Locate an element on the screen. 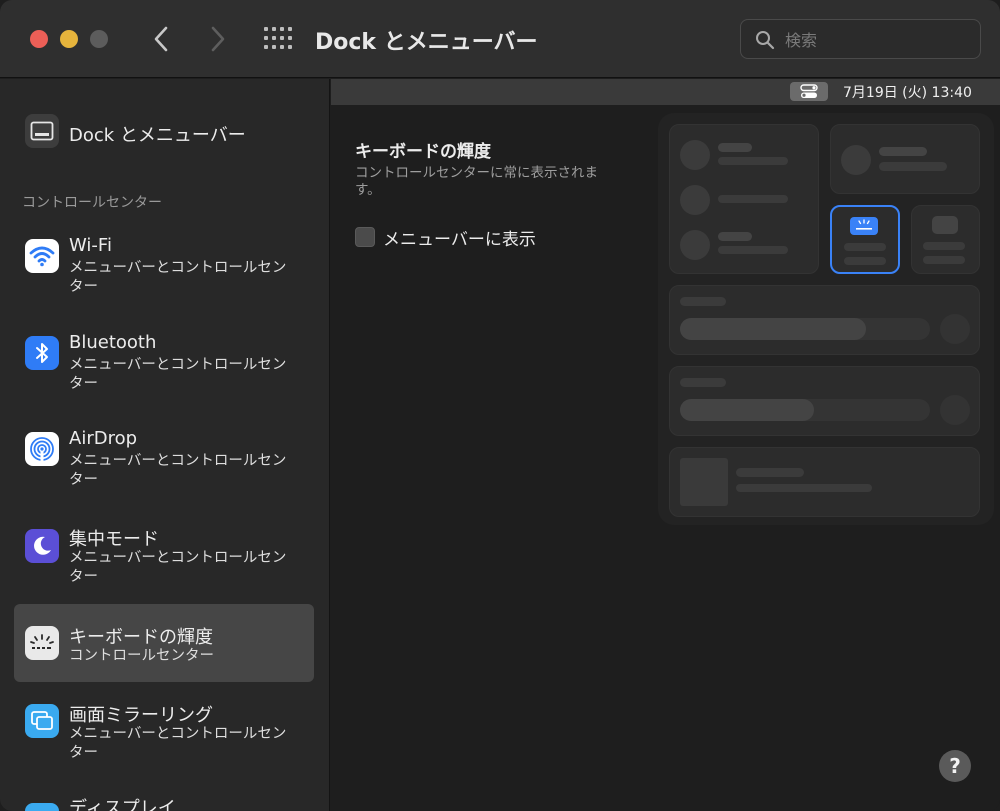 The height and width of the screenshot is (811, 1000). title-bar: Dock とメニューバー is located at coordinates (500, 39).